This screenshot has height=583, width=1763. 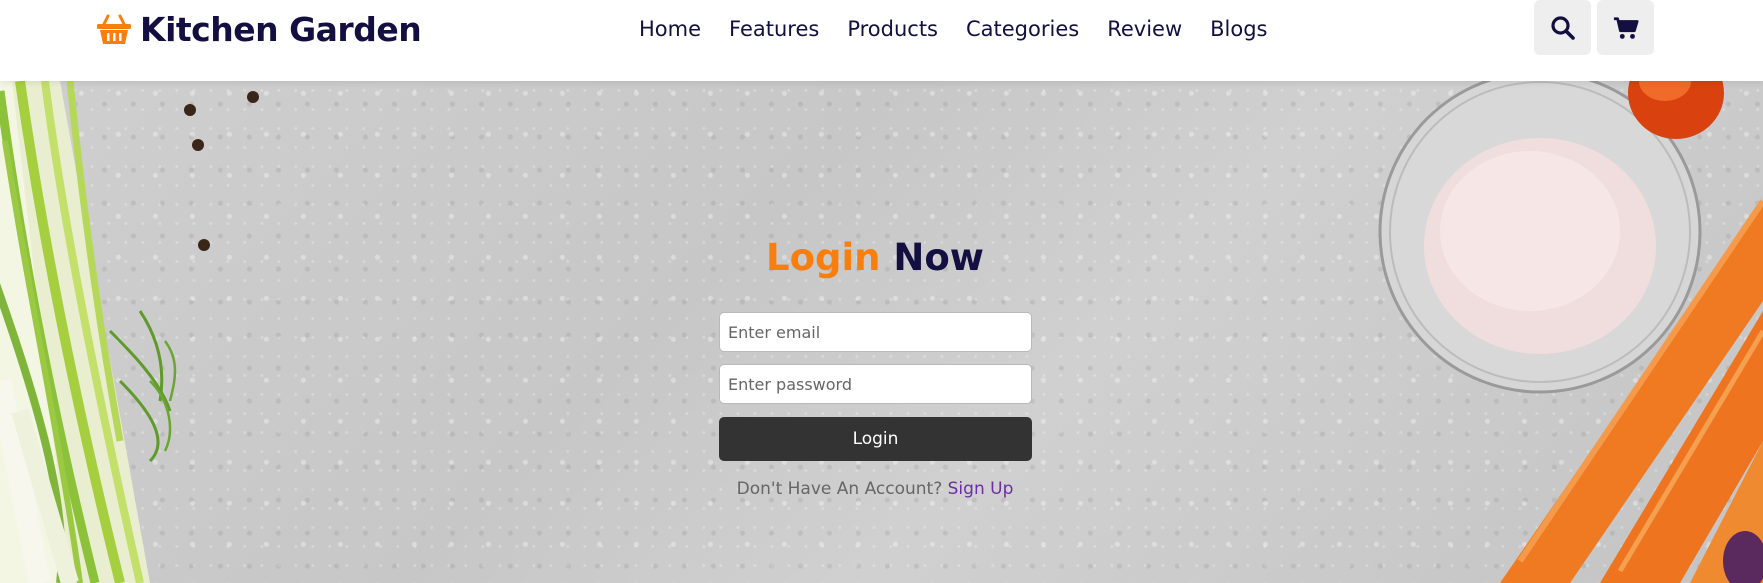 I want to click on search-button, so click(x=1562, y=27).